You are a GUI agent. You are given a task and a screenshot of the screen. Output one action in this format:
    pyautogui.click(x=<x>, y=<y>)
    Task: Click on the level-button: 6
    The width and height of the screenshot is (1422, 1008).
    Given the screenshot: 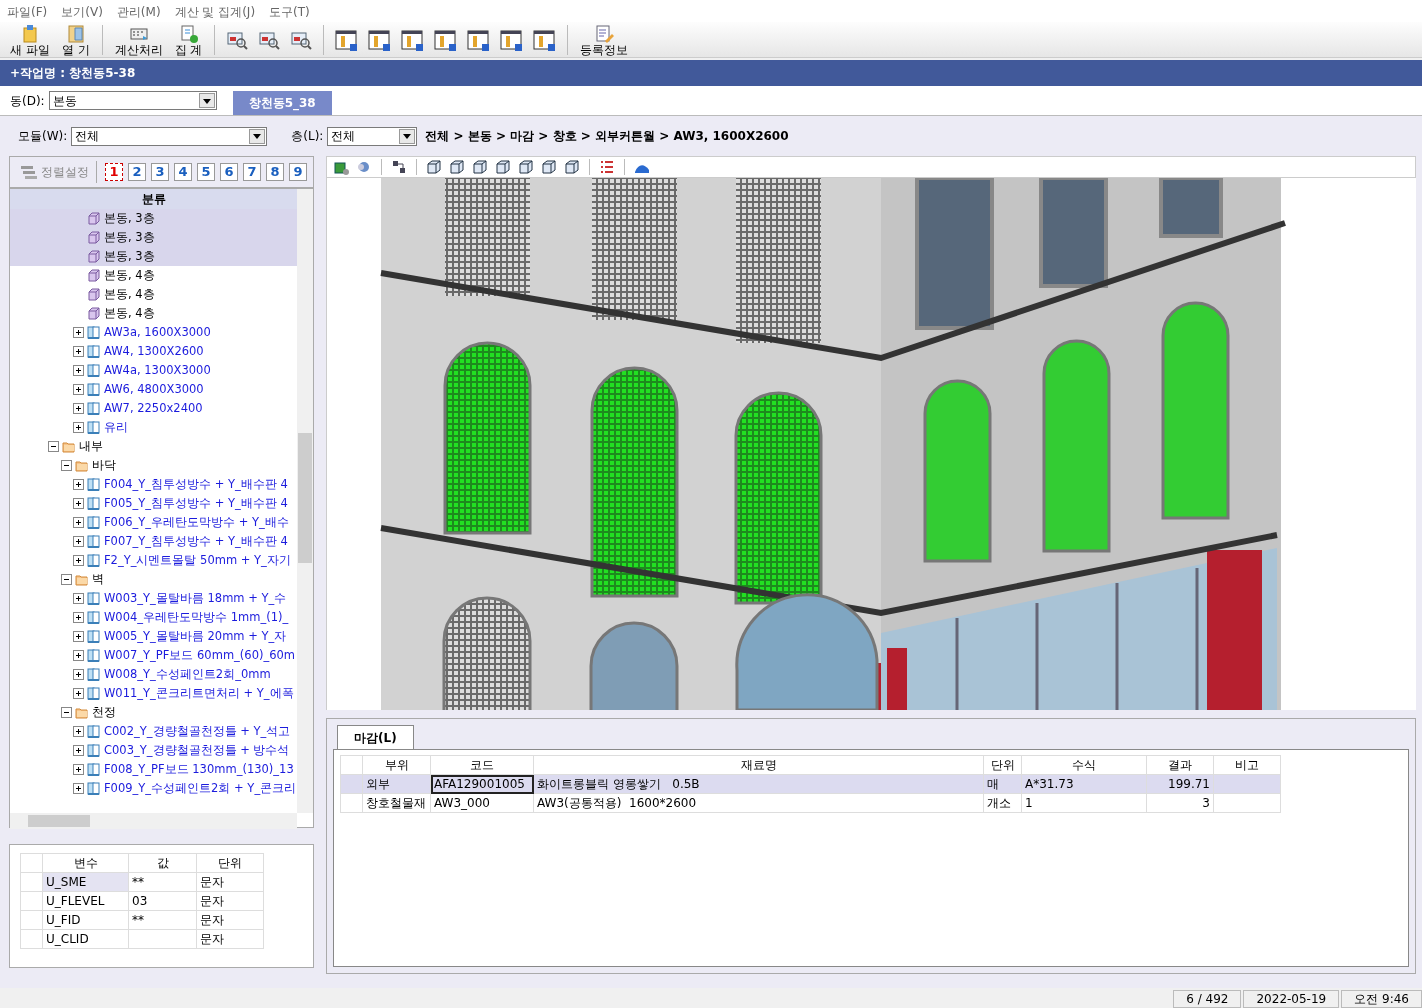 What is the action you would take?
    pyautogui.click(x=229, y=172)
    